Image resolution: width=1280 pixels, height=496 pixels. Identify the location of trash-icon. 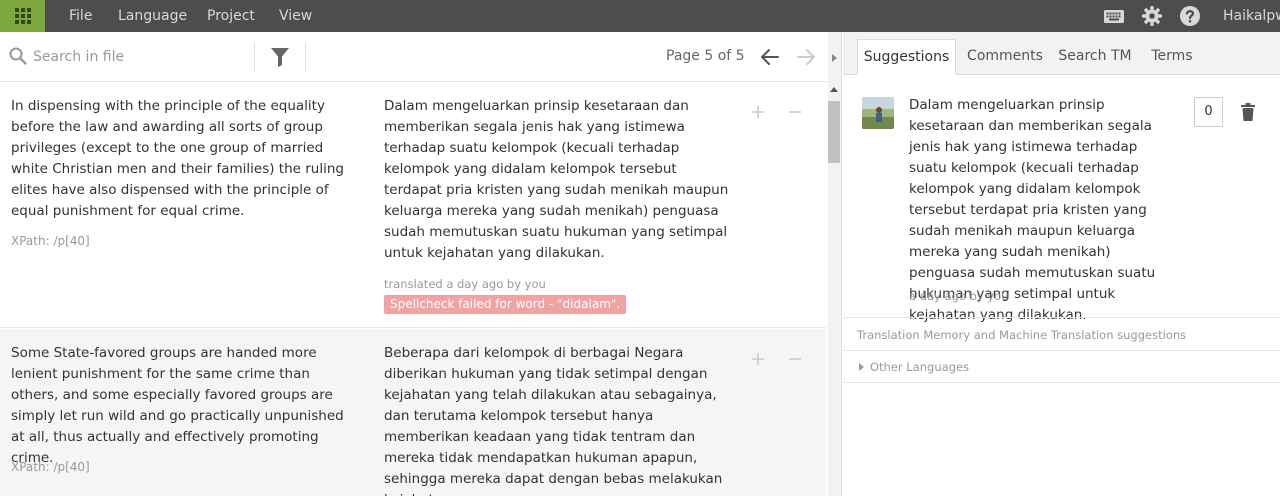
(1248, 112).